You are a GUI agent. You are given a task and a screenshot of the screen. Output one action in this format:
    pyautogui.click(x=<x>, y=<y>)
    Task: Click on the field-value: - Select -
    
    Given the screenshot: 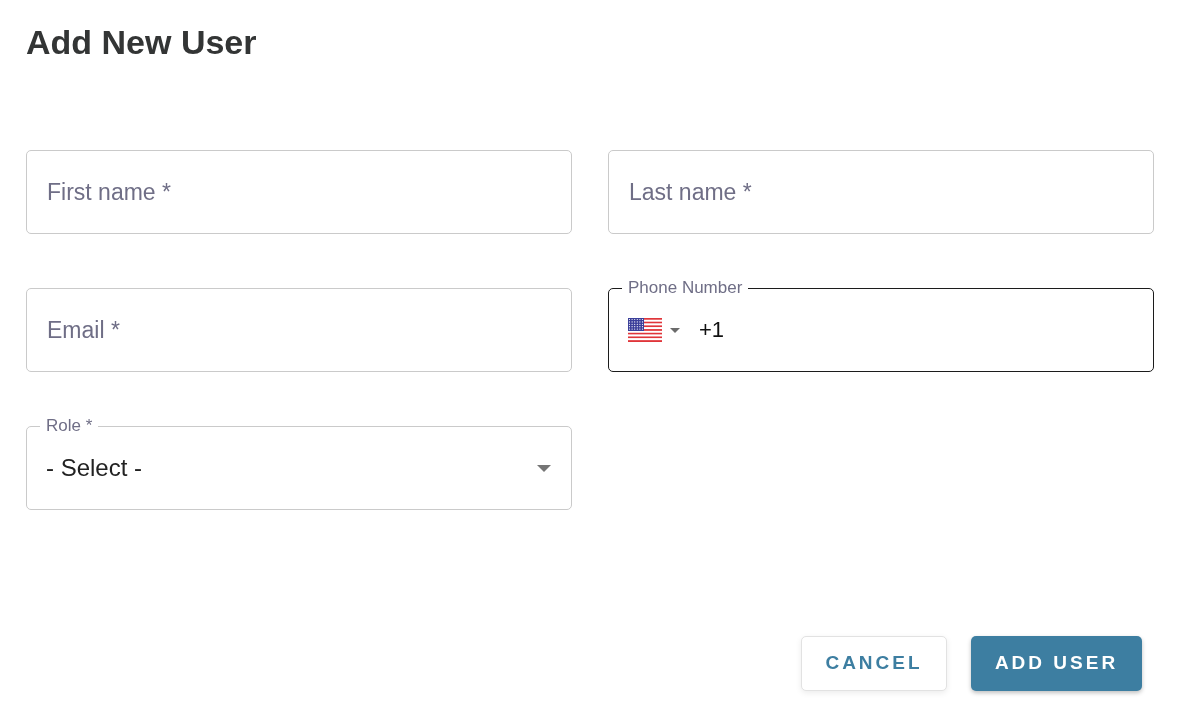 What is the action you would take?
    pyautogui.click(x=94, y=468)
    